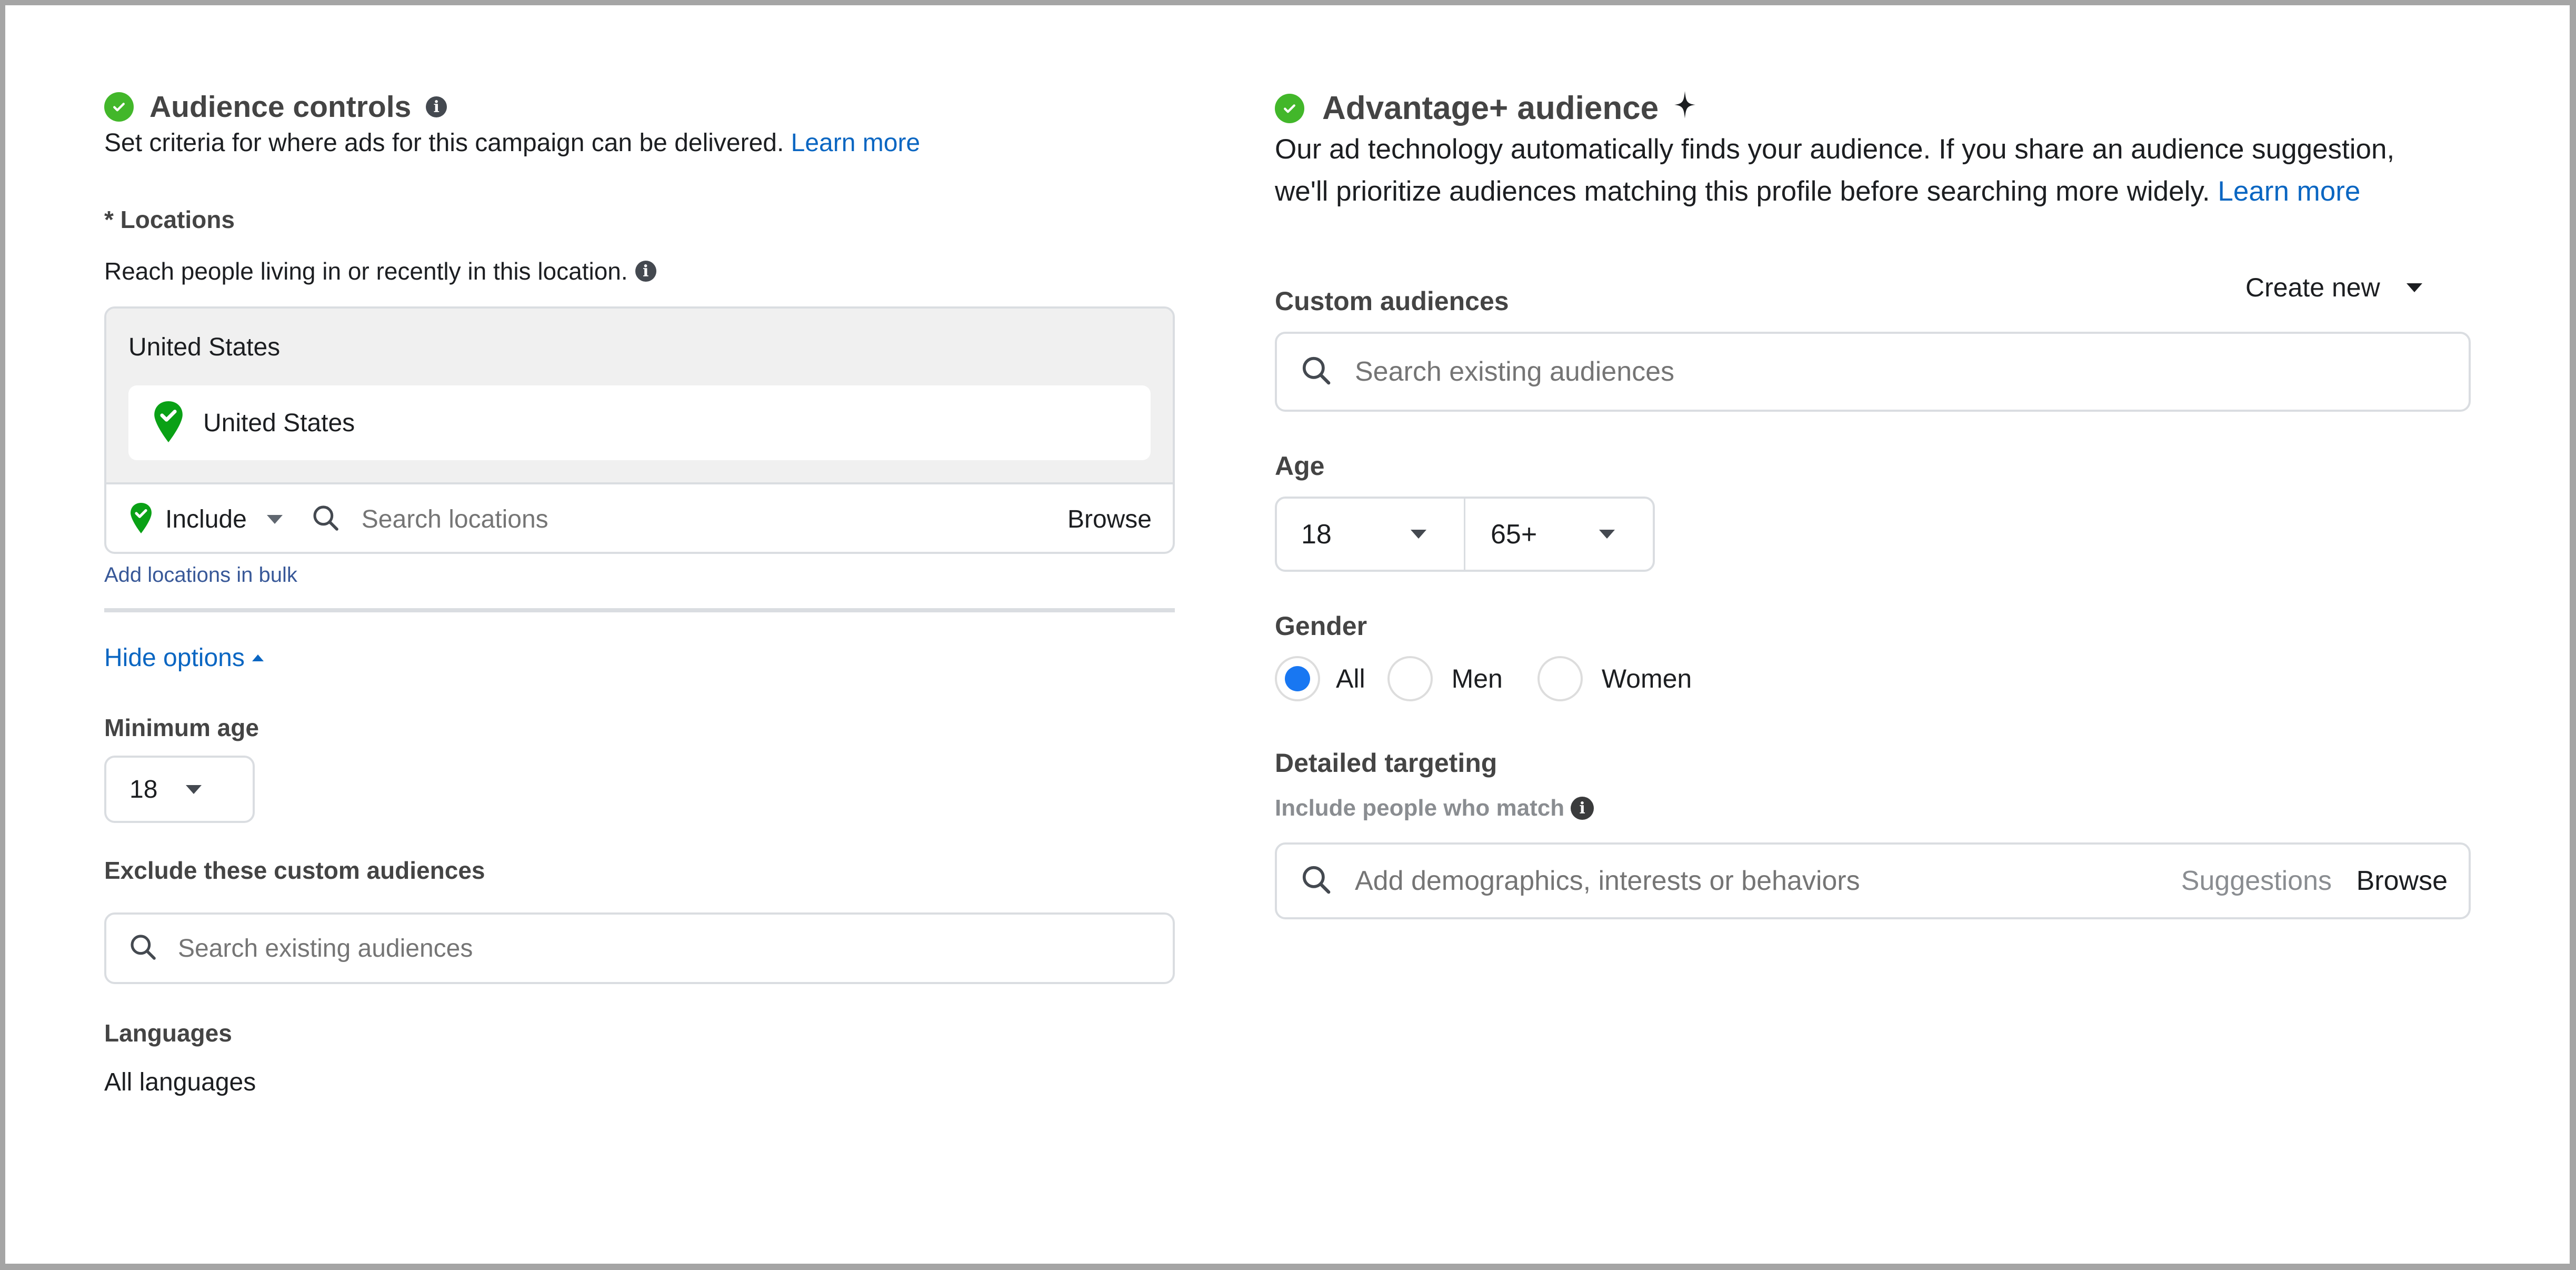  Describe the element at coordinates (170, 219) in the screenshot. I see `locations-label: * Locations` at that location.